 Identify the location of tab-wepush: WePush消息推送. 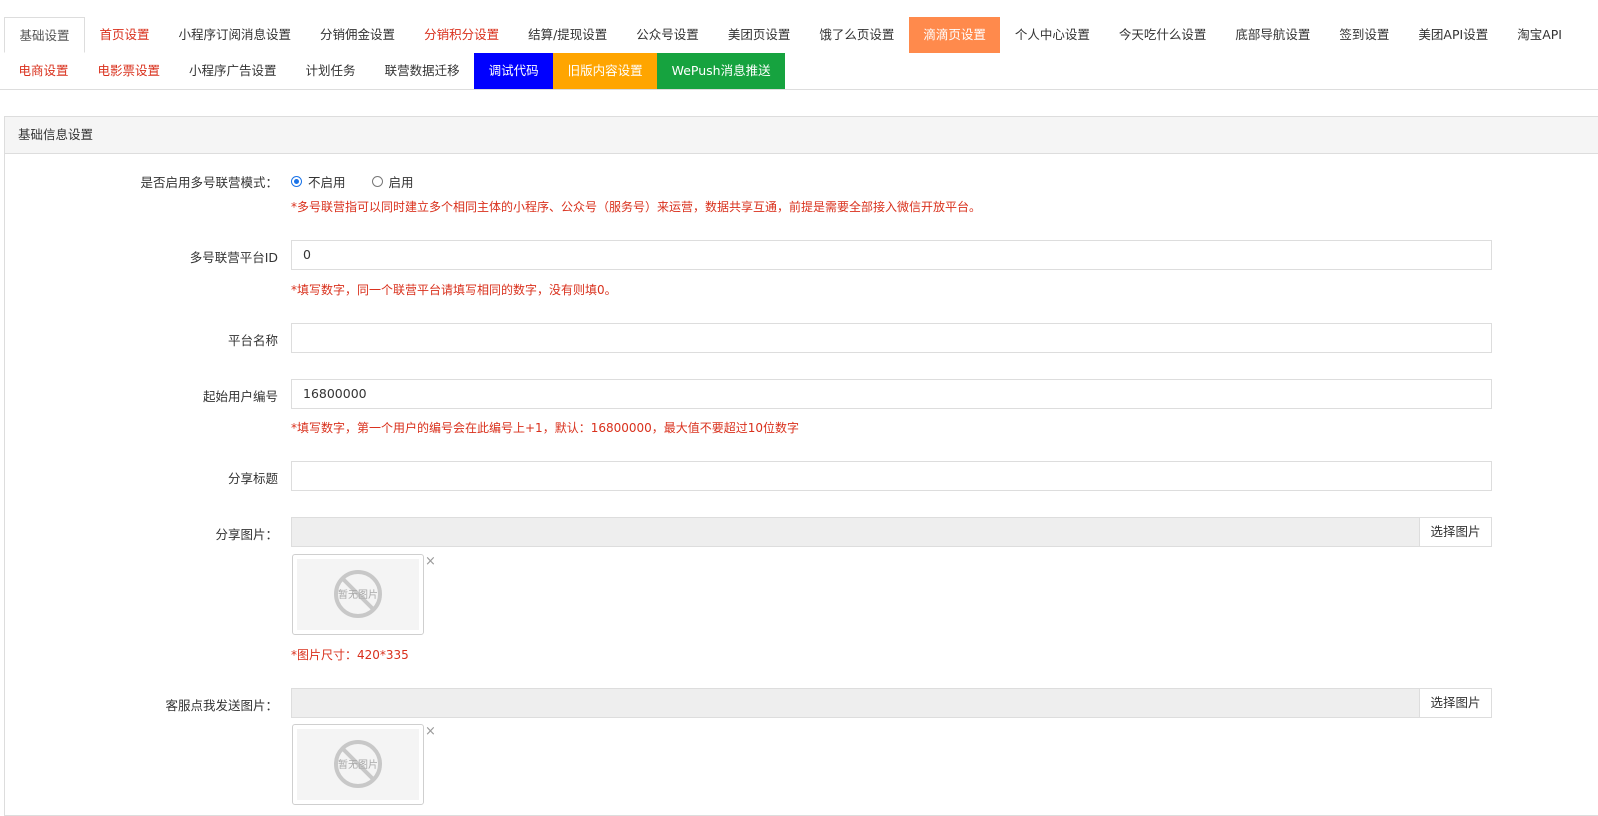
(721, 71).